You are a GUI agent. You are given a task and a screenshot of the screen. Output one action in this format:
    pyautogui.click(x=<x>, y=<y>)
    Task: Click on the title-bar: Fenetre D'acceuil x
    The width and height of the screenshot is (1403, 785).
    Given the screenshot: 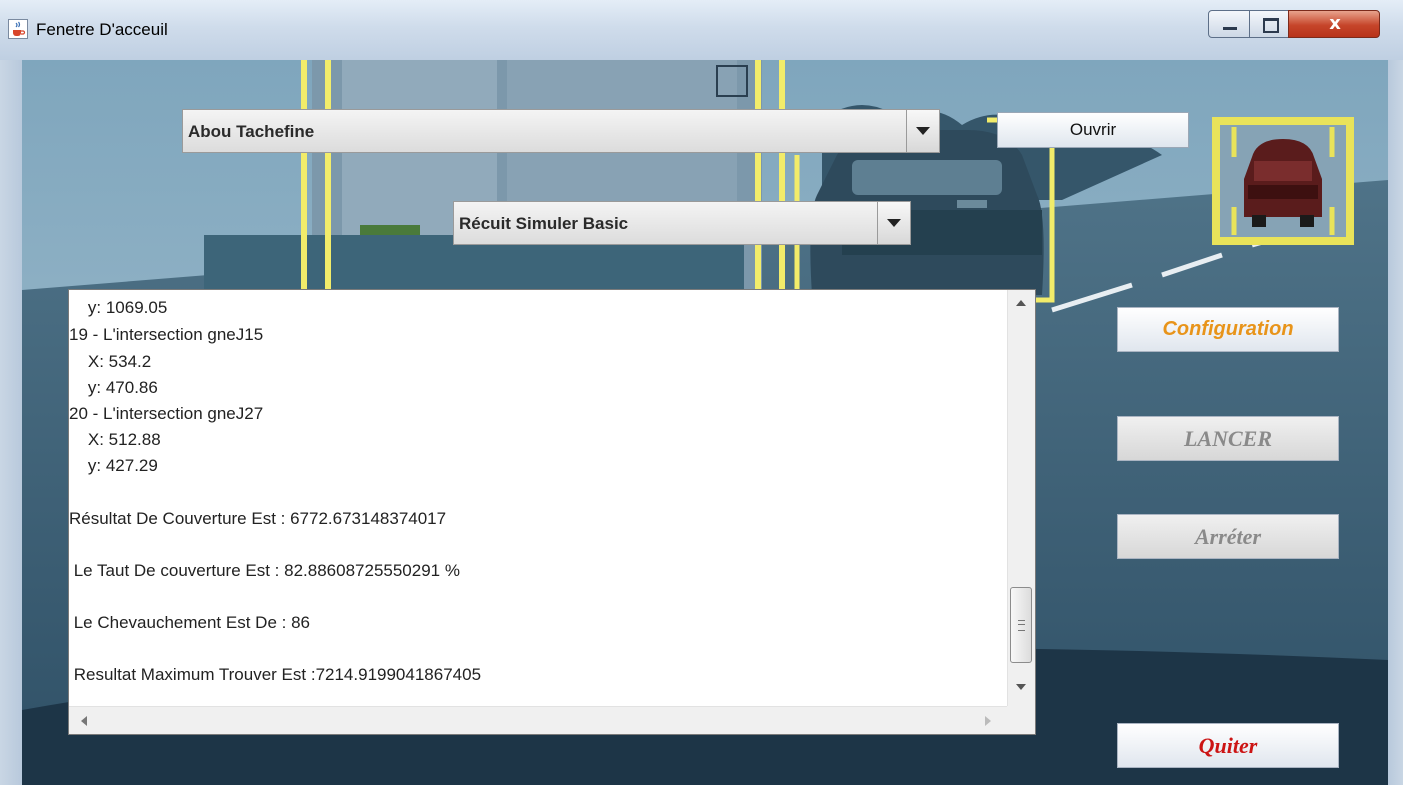 What is the action you would take?
    pyautogui.click(x=701, y=30)
    